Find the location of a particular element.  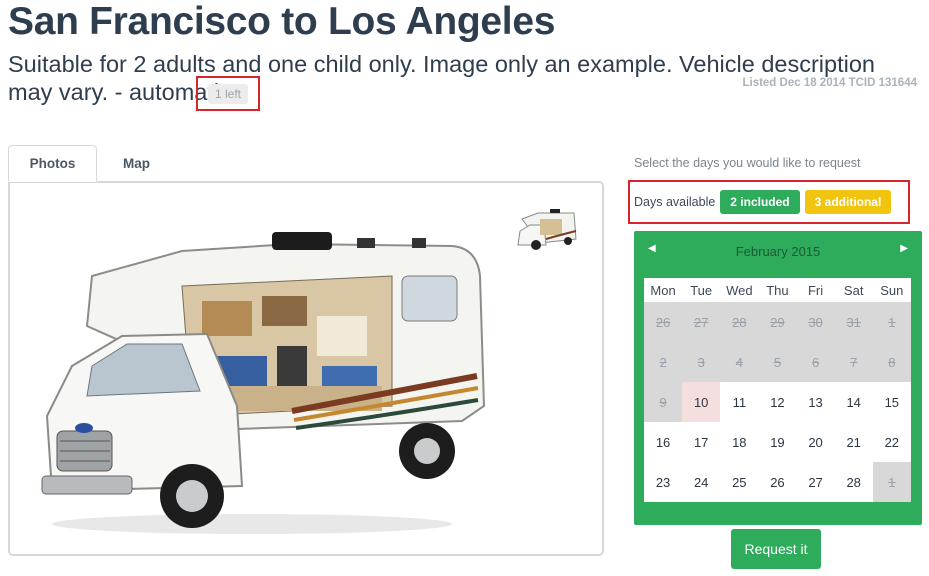

calendar-day: 4 is located at coordinates (739, 362).